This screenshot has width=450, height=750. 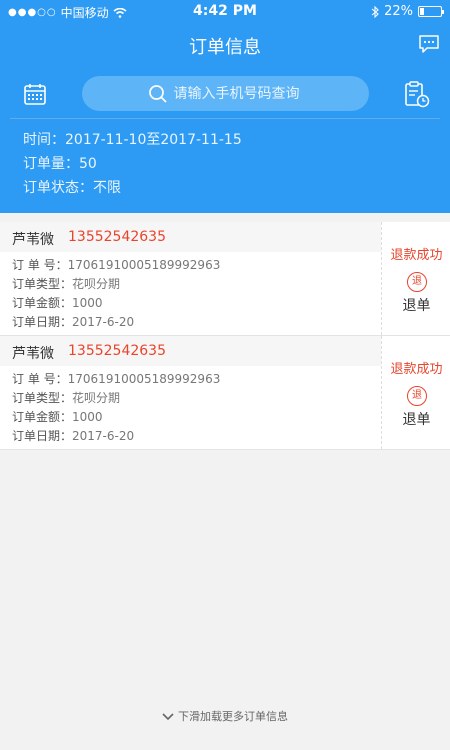 I want to click on time-range-label: 时间：, so click(x=44, y=140).